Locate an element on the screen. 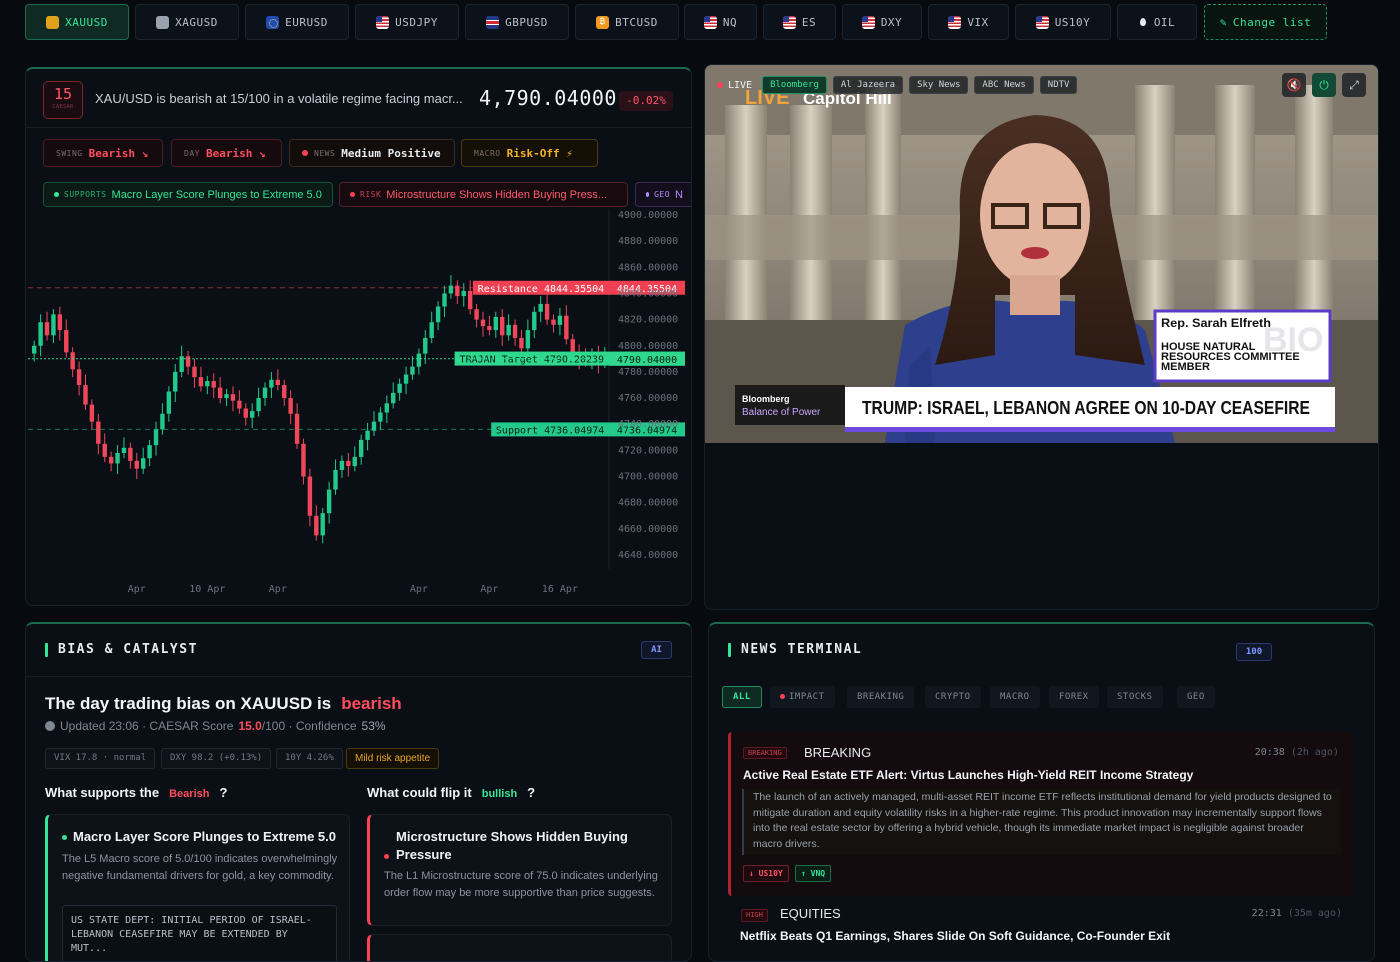 This screenshot has width=1400, height=962. ticker-tab-eurusd: EURUSD is located at coordinates (297, 22).